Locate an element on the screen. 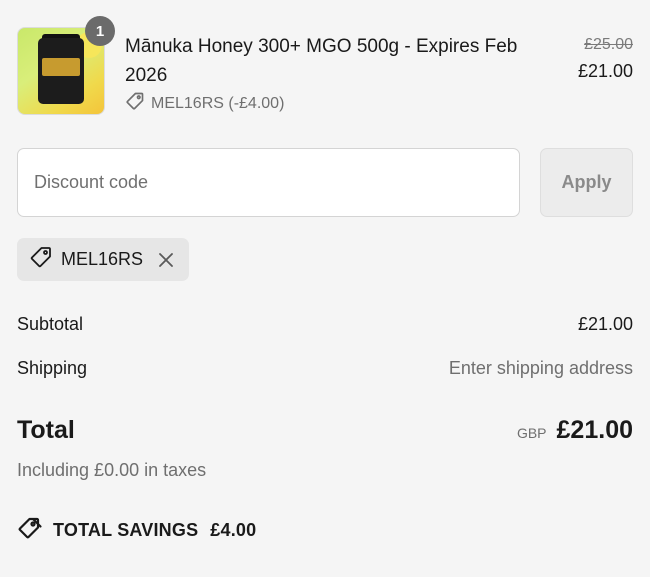 The width and height of the screenshot is (650, 577). jar-label is located at coordinates (61, 67).